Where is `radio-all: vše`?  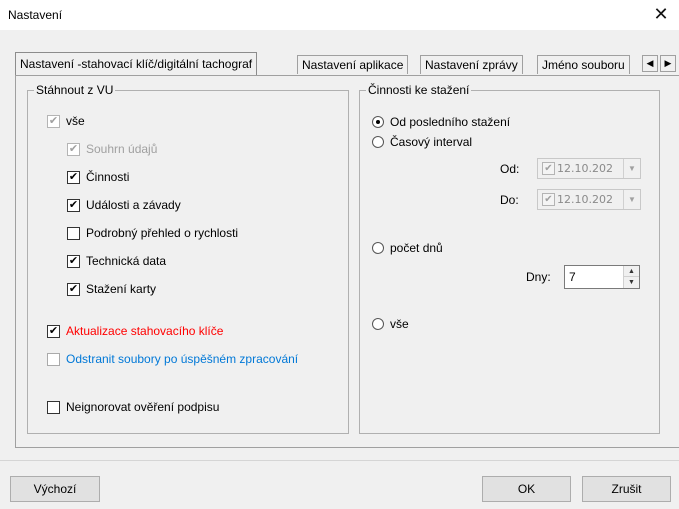 radio-all: vše is located at coordinates (390, 324).